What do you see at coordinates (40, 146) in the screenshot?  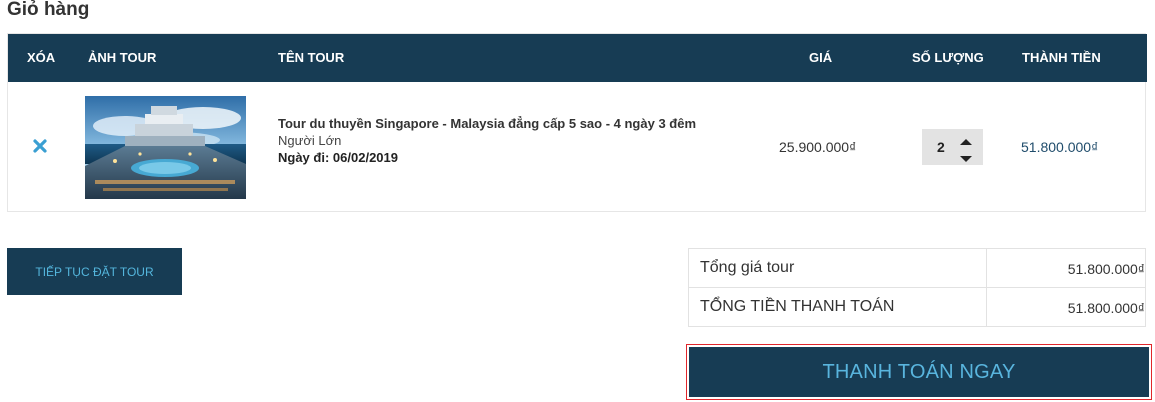 I see `close-icon` at bounding box center [40, 146].